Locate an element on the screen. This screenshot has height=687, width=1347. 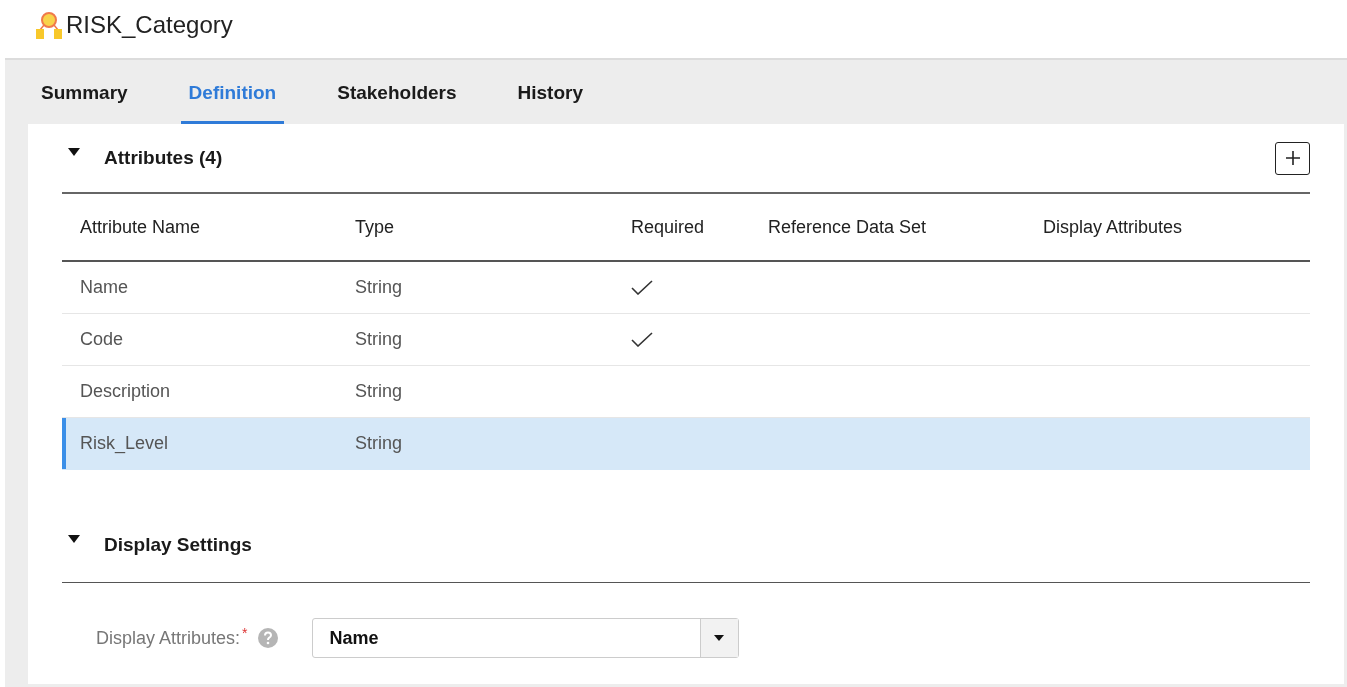
dropdown-field: Name is located at coordinates (525, 638).